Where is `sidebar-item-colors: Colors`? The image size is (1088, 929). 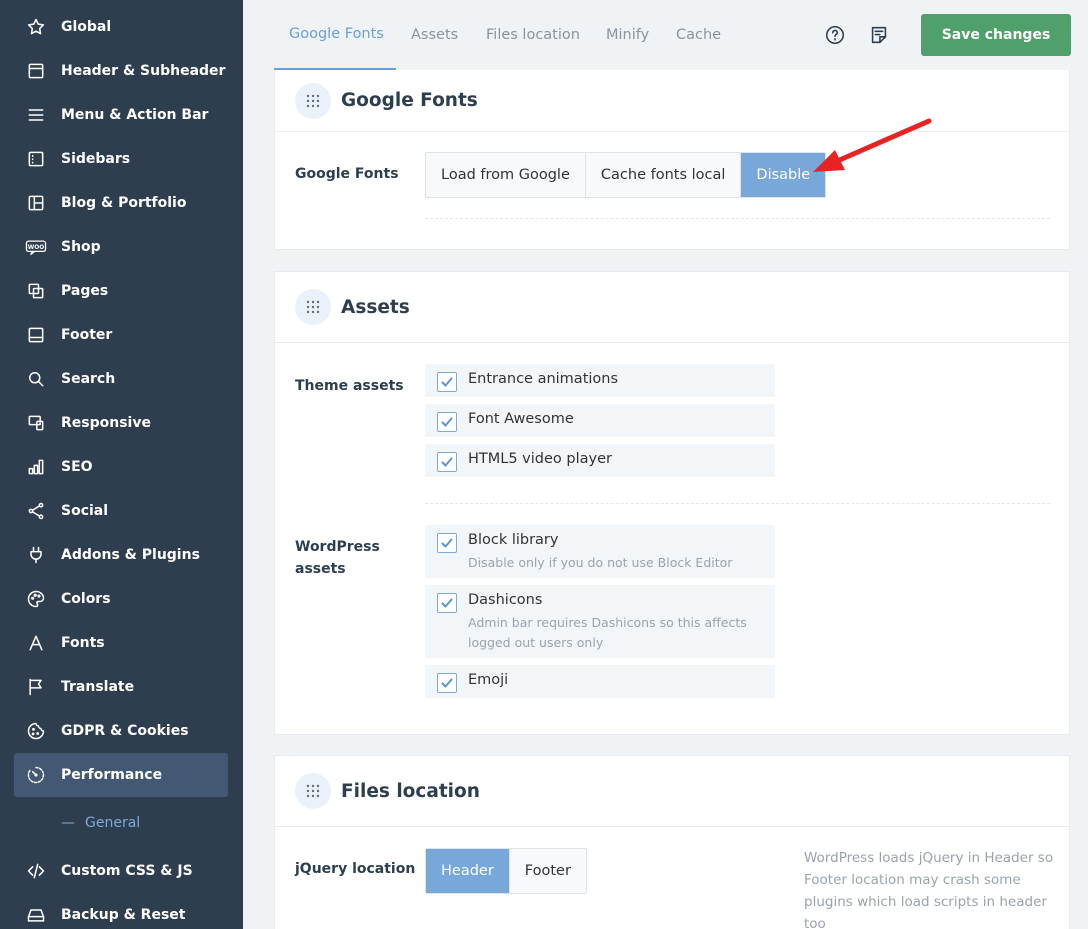
sidebar-item-colors: Colors is located at coordinates (121, 599).